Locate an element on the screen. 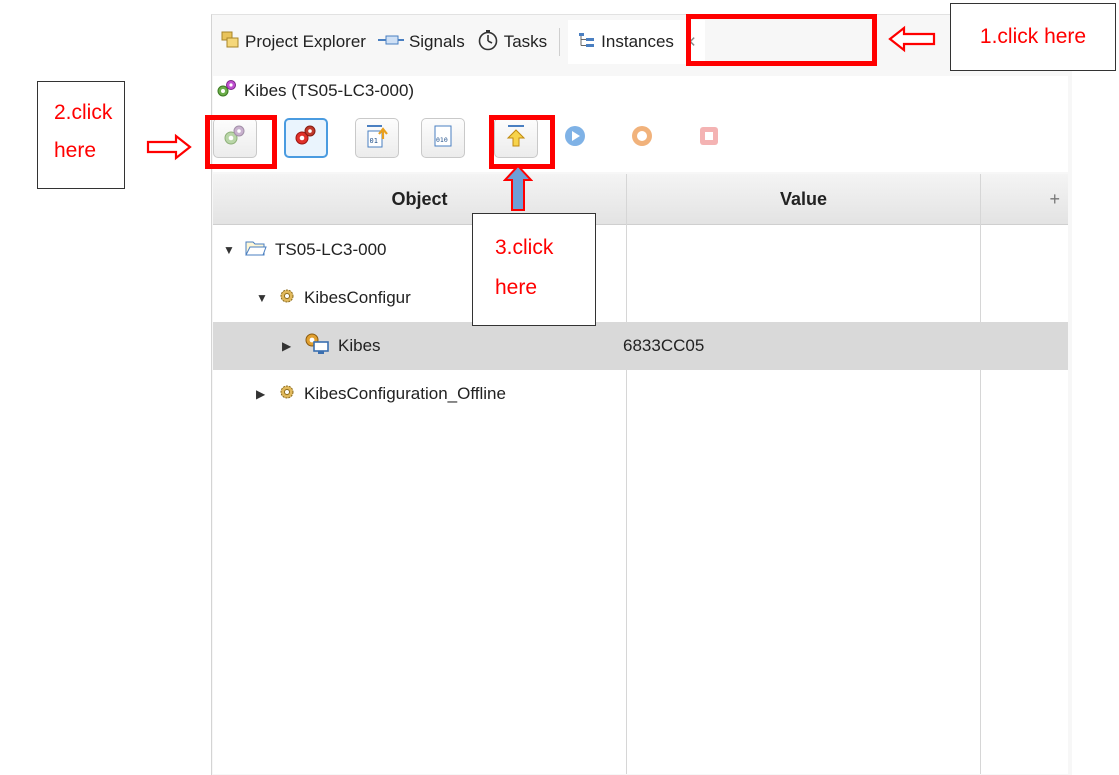 The width and height of the screenshot is (1119, 775). row-value: 6833CC05 is located at coordinates (664, 345).